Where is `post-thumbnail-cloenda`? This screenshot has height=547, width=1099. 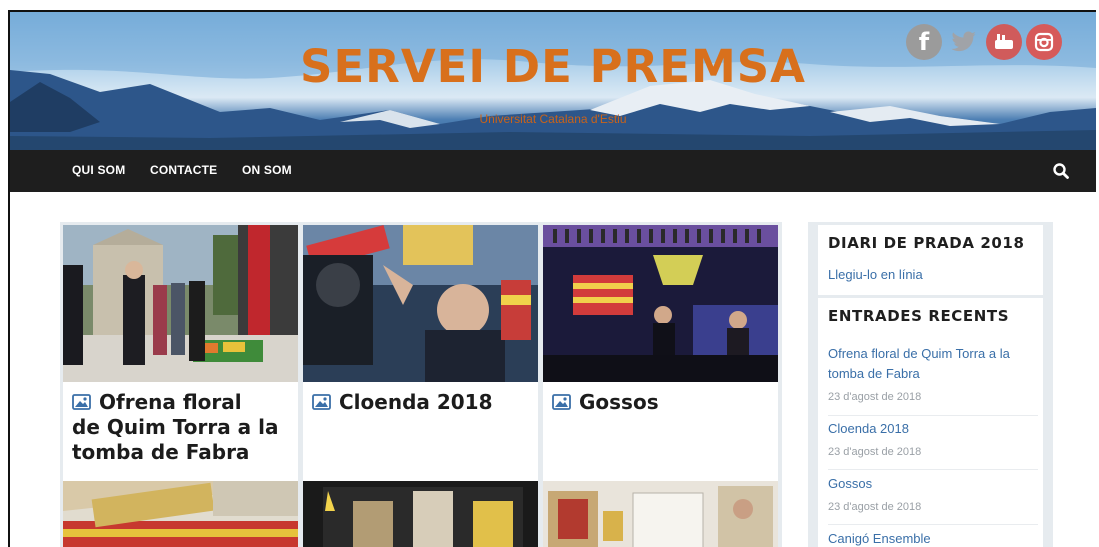
post-thumbnail-cloenda is located at coordinates (420, 303).